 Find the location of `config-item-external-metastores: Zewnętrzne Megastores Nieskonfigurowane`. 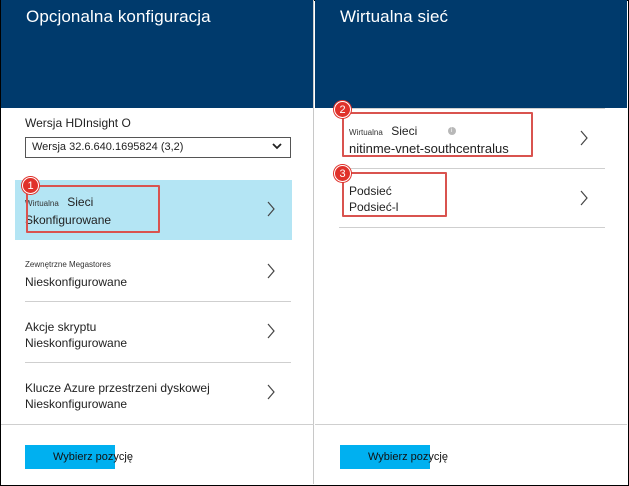

config-item-external-metastores: Zewnętrzne Megastores Nieskonfigurowane is located at coordinates (153, 272).